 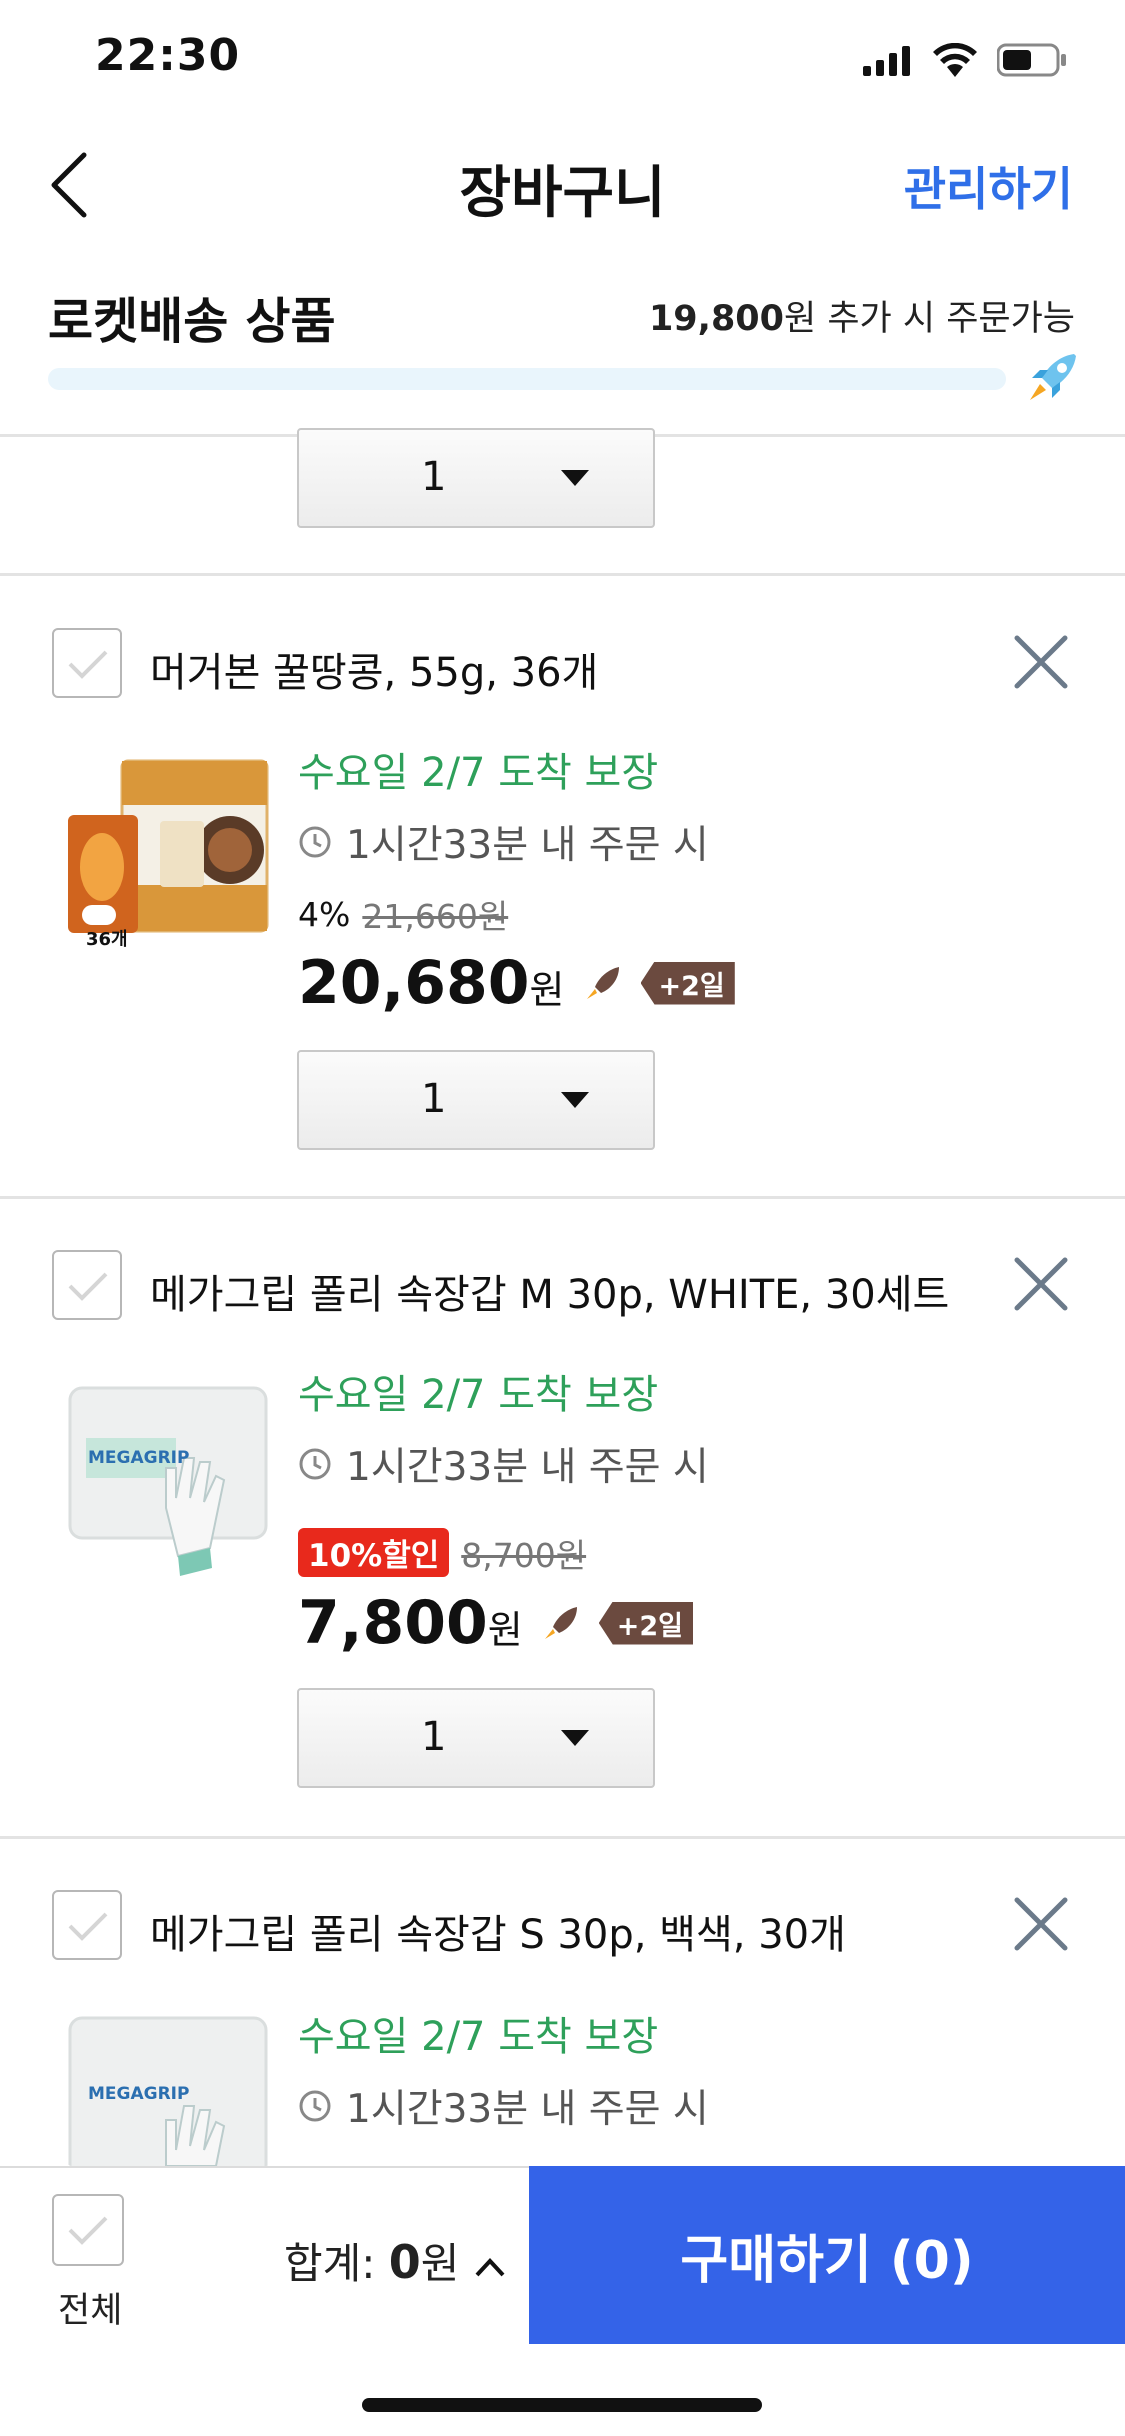 What do you see at coordinates (414, 983) in the screenshot?
I see `sale-price-value: 20,680` at bounding box center [414, 983].